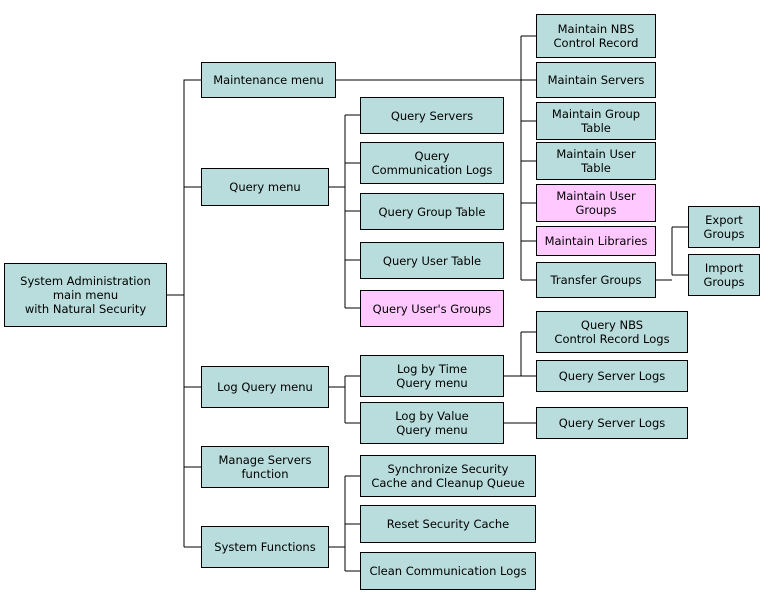 The width and height of the screenshot is (777, 604). I want to click on node-query-server-logs-time: Query Server Logs, so click(612, 376).